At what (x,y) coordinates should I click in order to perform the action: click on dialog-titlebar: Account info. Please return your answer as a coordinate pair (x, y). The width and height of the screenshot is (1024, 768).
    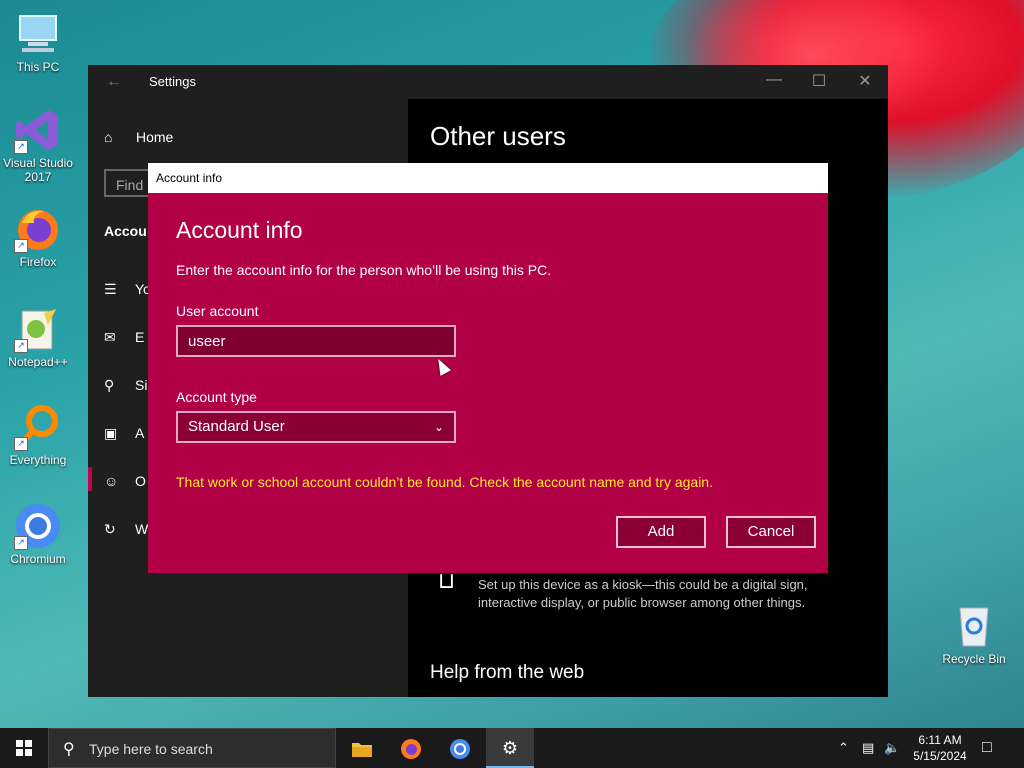
    Looking at the image, I should click on (488, 178).